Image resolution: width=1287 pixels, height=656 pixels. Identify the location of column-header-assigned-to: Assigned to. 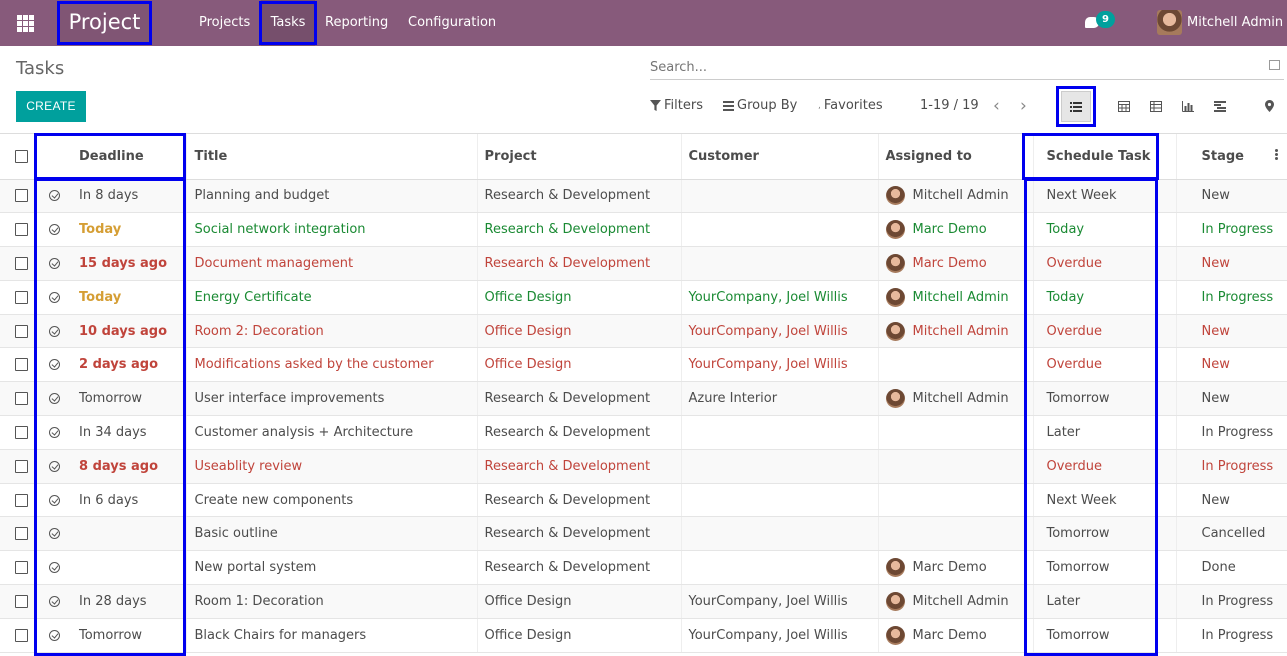
(956, 157).